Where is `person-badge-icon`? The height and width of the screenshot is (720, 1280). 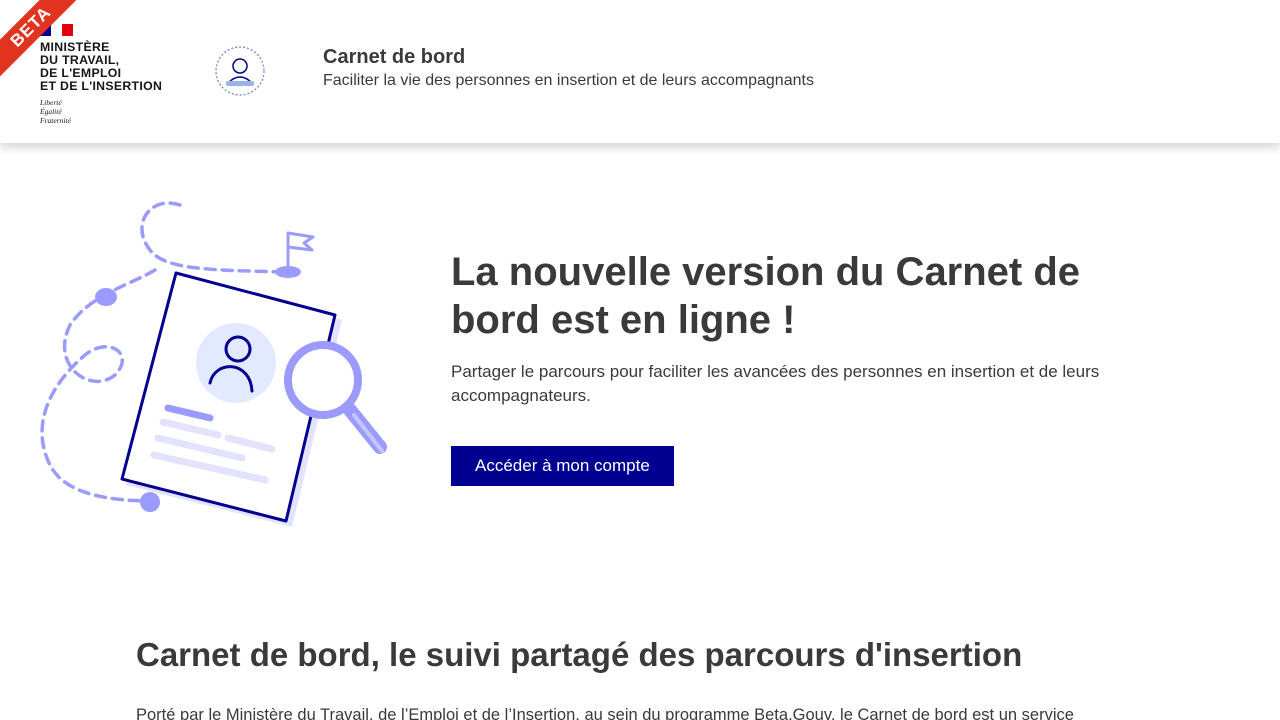 person-badge-icon is located at coordinates (240, 71).